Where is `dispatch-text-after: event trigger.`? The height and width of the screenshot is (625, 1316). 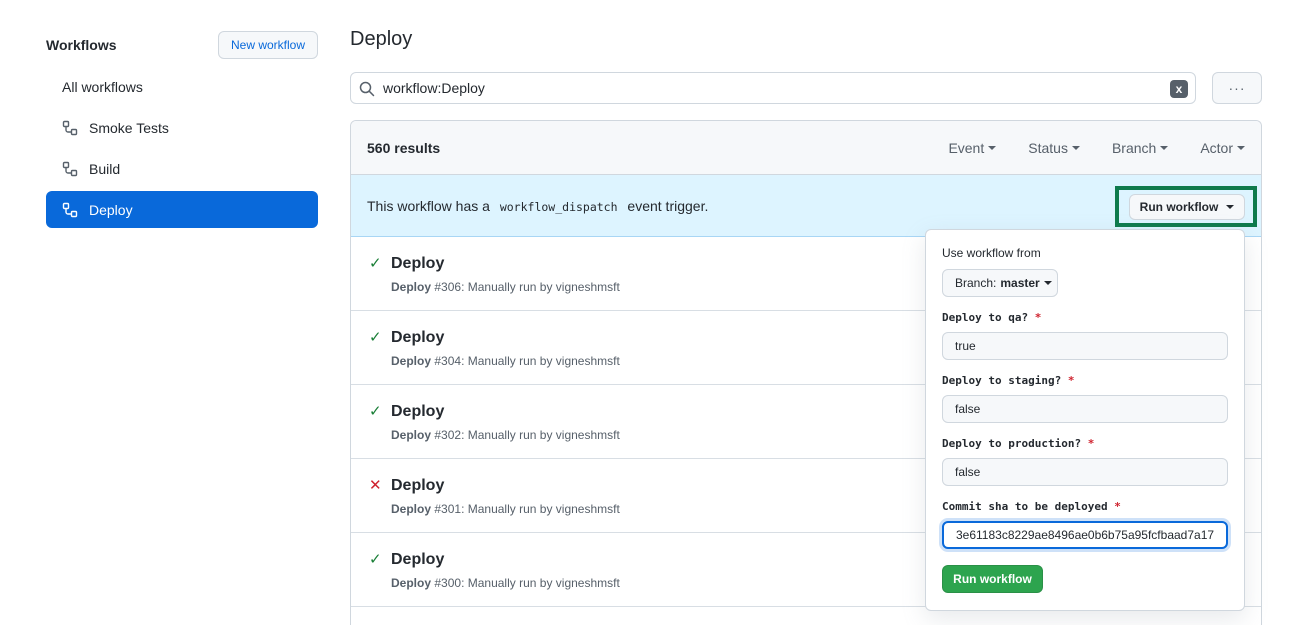 dispatch-text-after: event trigger. is located at coordinates (668, 205).